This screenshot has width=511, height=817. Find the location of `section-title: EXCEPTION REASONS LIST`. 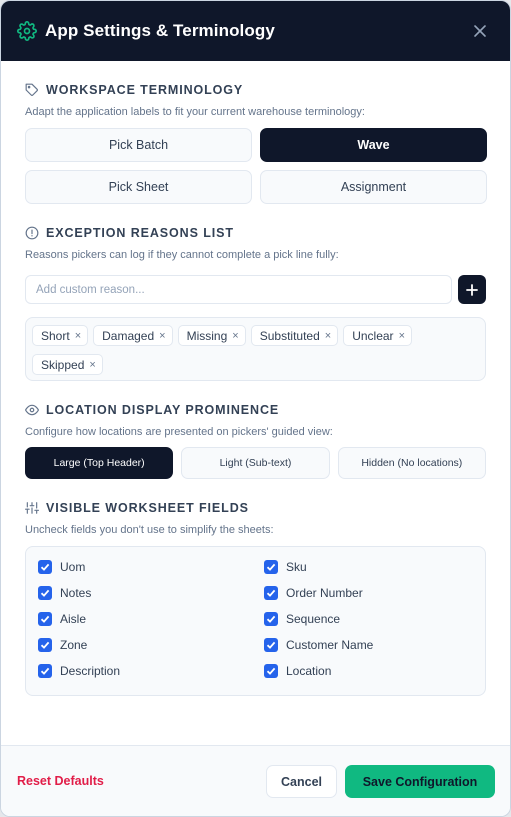

section-title: EXCEPTION REASONS LIST is located at coordinates (140, 233).